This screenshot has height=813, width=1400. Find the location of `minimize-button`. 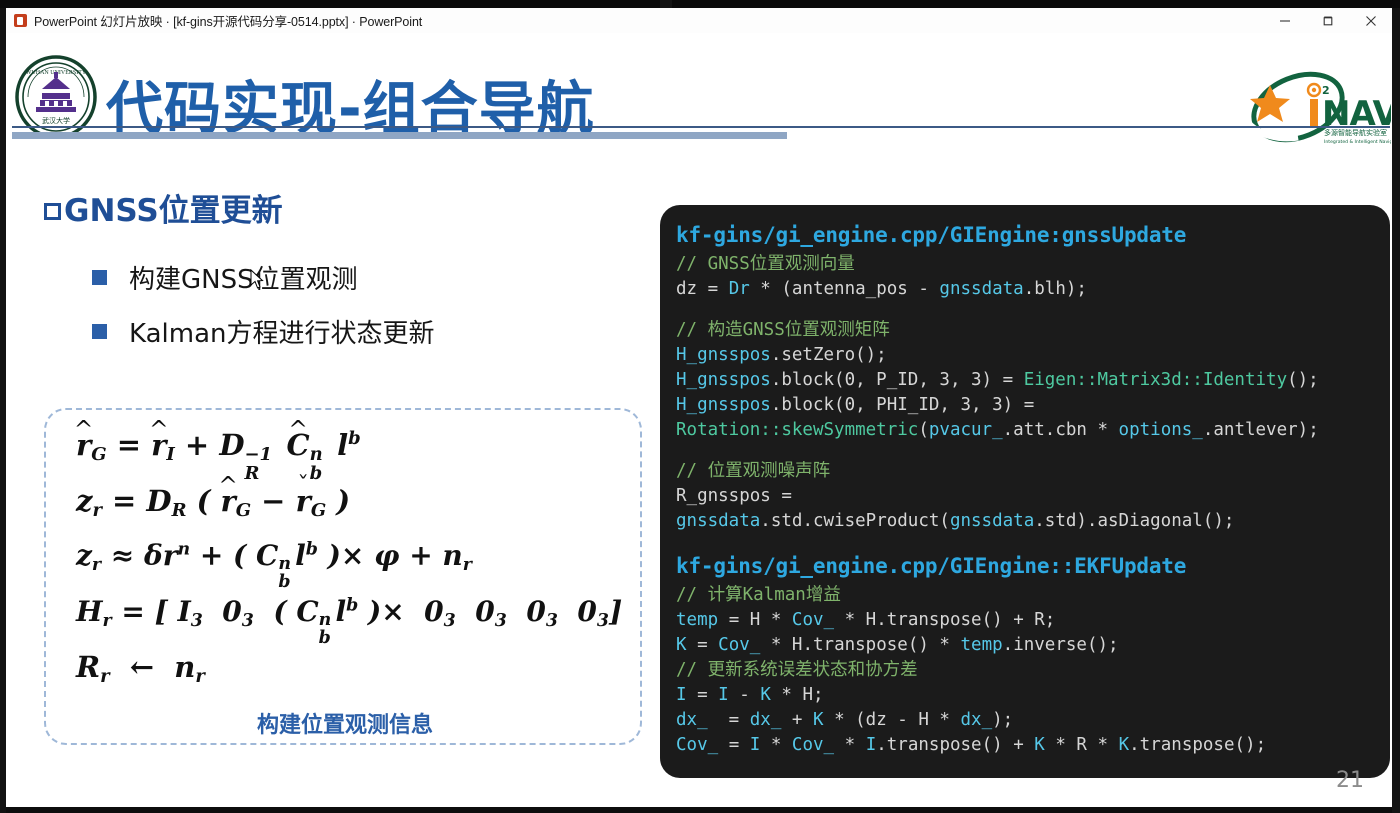

minimize-button is located at coordinates (1284, 20).